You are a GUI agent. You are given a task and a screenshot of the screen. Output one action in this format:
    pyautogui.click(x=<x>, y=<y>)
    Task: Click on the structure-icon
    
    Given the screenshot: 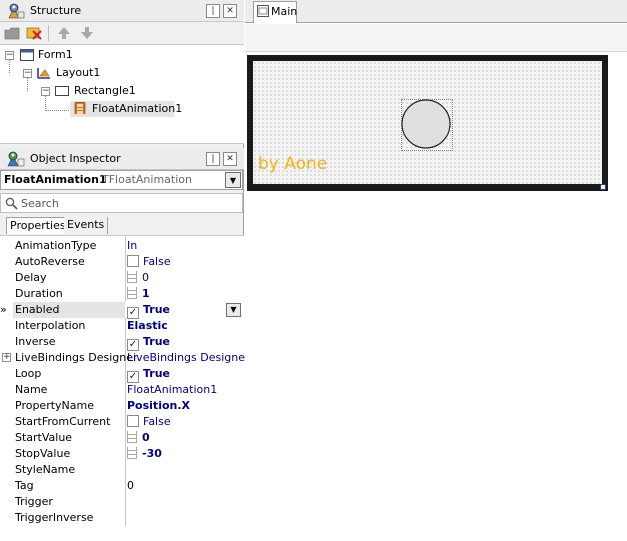 What is the action you would take?
    pyautogui.click(x=16, y=11)
    